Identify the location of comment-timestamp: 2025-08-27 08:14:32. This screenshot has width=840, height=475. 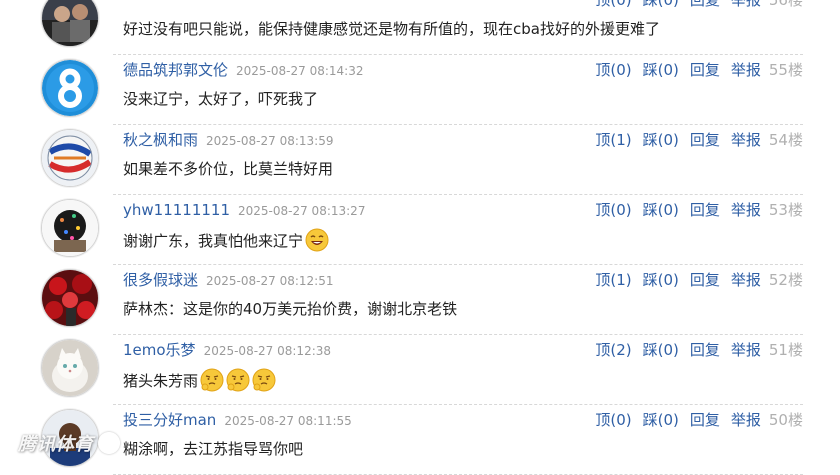
(300, 71).